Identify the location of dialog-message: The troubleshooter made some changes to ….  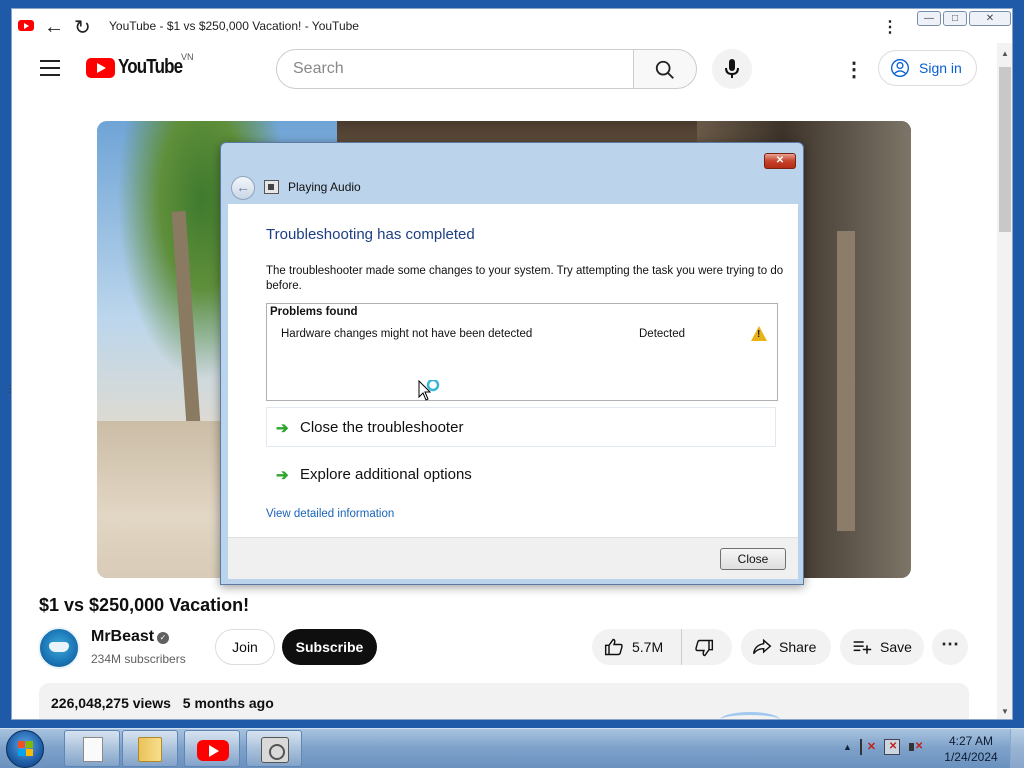
(525, 278).